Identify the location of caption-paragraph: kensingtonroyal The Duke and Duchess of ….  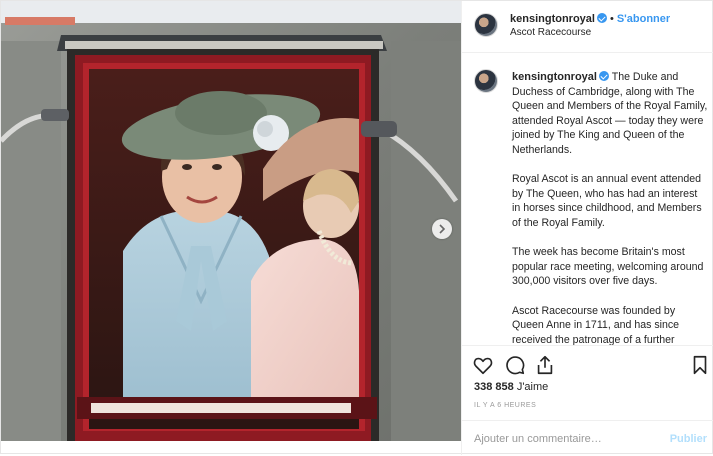
(610, 114).